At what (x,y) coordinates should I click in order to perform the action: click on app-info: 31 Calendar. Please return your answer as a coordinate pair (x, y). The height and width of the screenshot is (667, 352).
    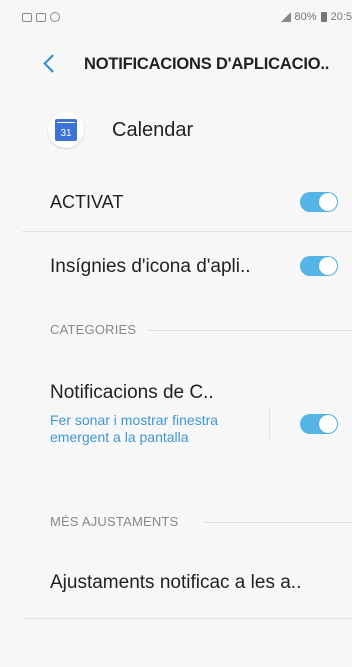
    Looking at the image, I should click on (120, 130).